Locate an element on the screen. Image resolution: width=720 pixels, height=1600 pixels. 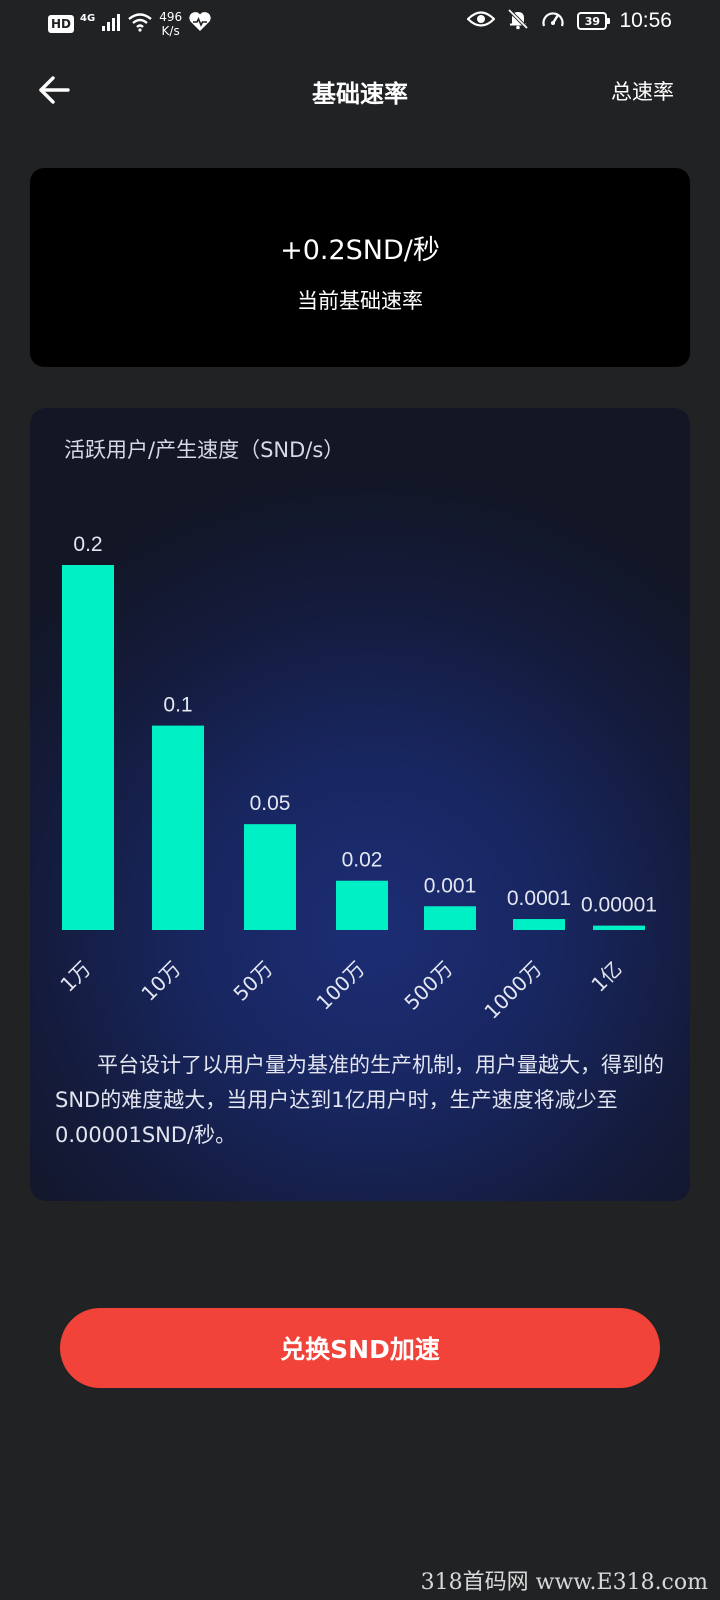
heart-health-icon is located at coordinates (200, 24).